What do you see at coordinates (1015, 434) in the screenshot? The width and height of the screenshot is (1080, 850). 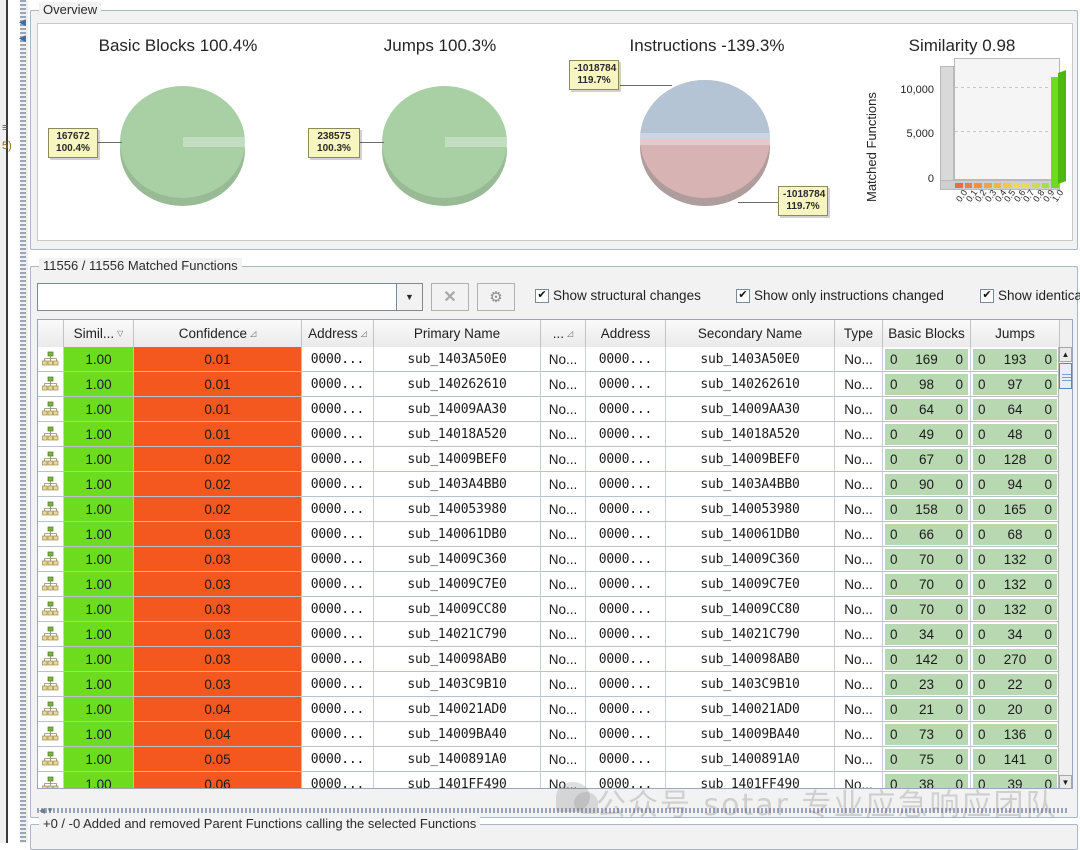 I see `jumps-value-group: 0 48 0` at bounding box center [1015, 434].